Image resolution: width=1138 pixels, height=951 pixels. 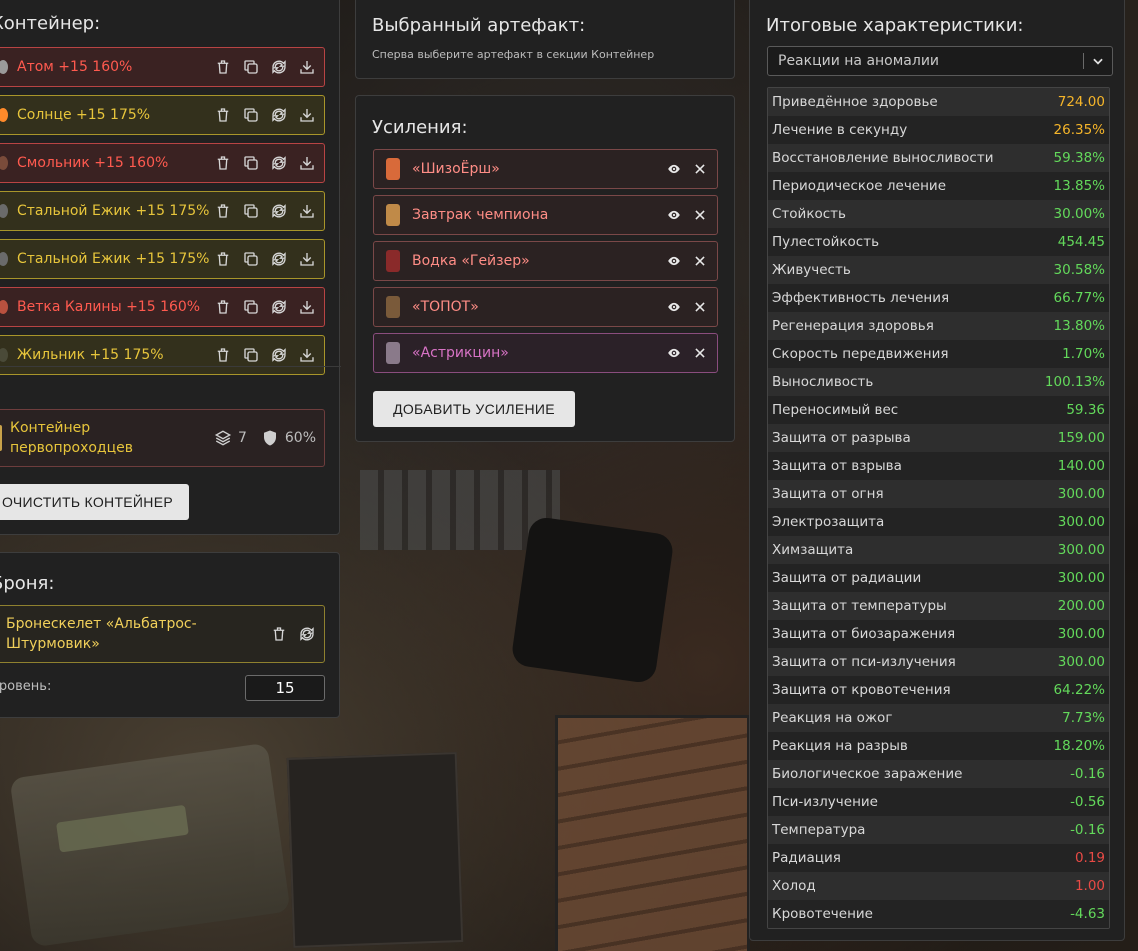 What do you see at coordinates (855, 102) in the screenshot?
I see `stat-name: Приведённое здоровье` at bounding box center [855, 102].